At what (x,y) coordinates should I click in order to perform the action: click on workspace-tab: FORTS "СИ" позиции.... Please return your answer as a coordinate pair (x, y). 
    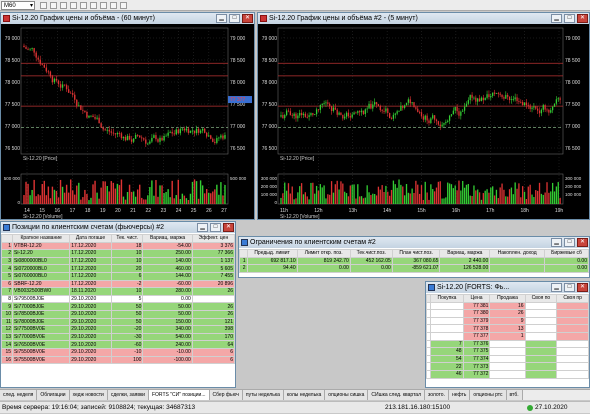
    Looking at the image, I should click on (179, 395).